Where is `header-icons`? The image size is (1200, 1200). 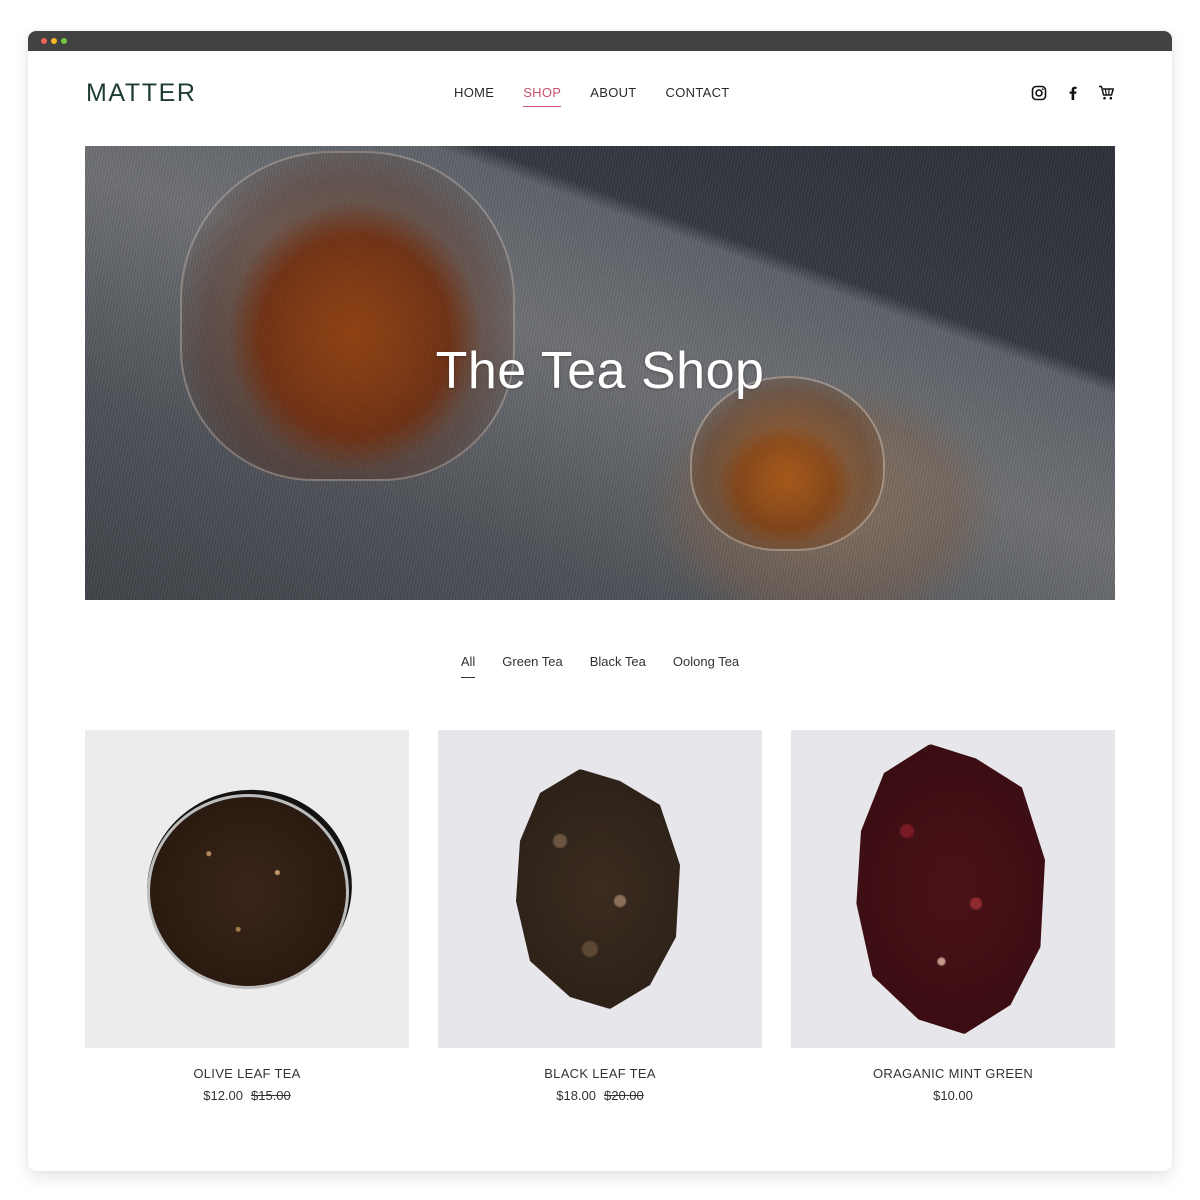 header-icons is located at coordinates (1072, 92).